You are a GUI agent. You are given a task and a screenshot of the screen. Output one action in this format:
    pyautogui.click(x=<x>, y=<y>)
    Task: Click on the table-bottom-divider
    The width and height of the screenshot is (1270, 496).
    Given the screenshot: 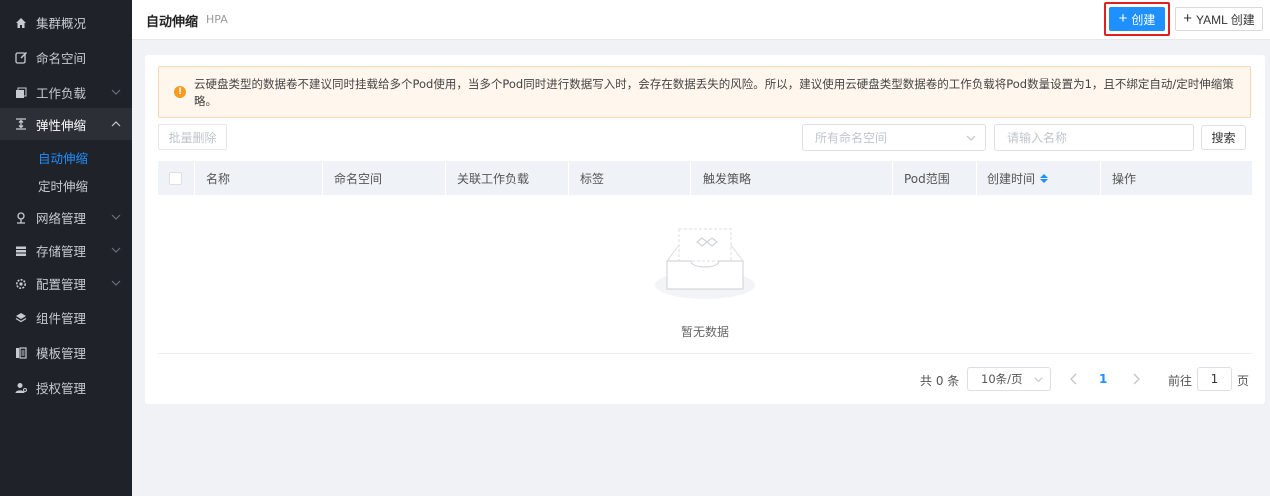 What is the action you would take?
    pyautogui.click(x=705, y=353)
    